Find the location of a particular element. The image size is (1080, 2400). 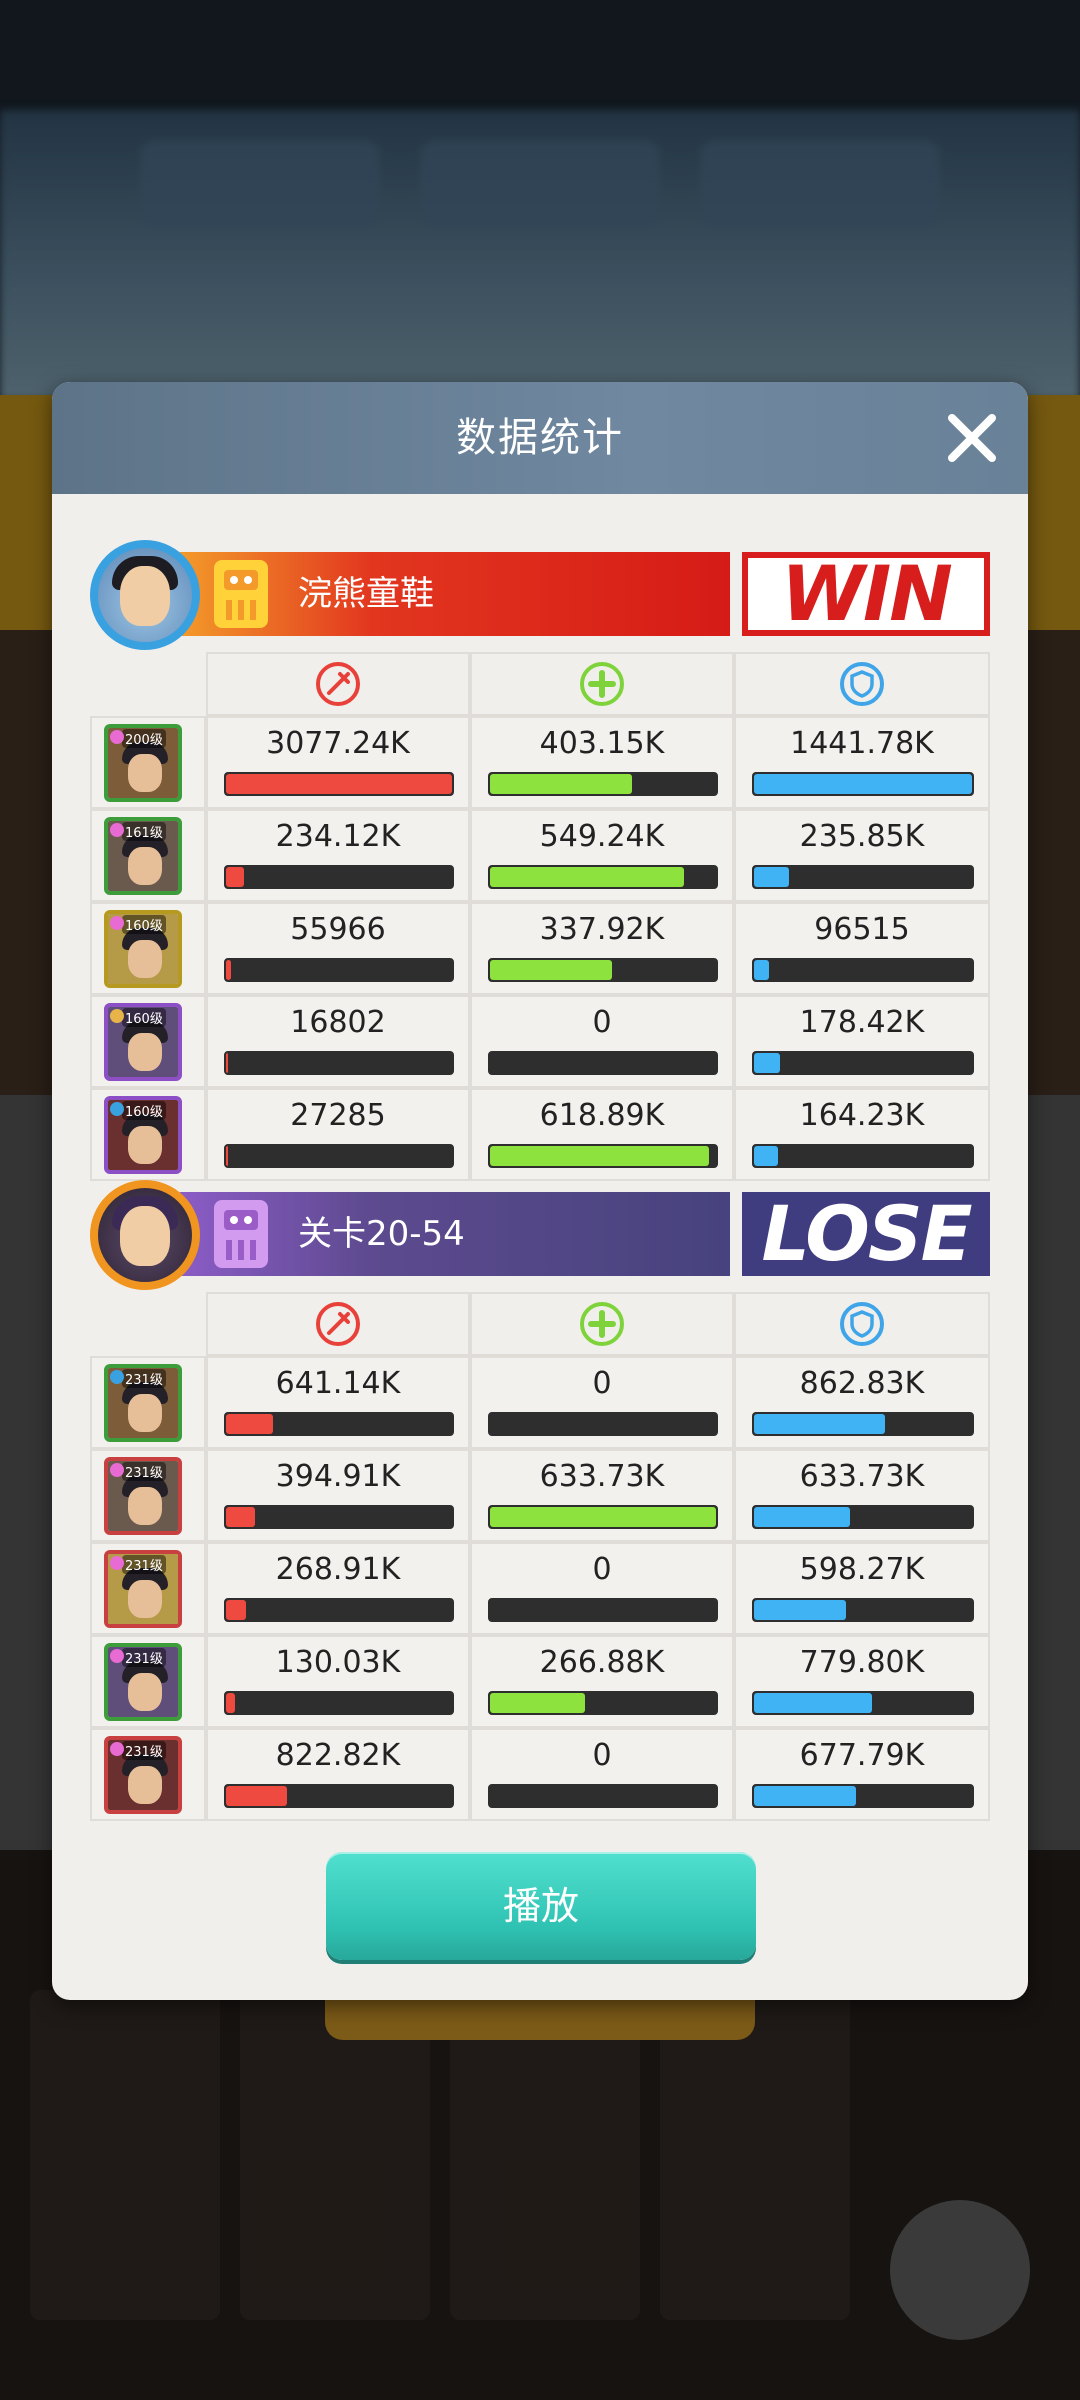

hero-stat-row: 231级 130.03K 266.88K 779.80K is located at coordinates (540, 1681).